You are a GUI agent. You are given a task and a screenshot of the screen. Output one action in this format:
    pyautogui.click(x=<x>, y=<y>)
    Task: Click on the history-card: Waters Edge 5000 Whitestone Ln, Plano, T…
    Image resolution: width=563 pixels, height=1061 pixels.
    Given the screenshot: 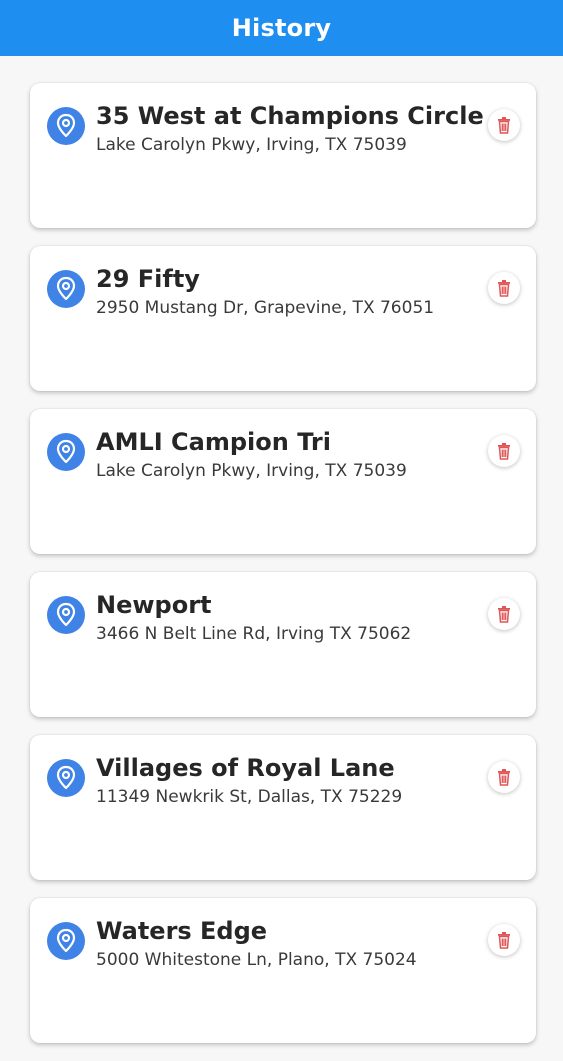 What is the action you would take?
    pyautogui.click(x=283, y=970)
    